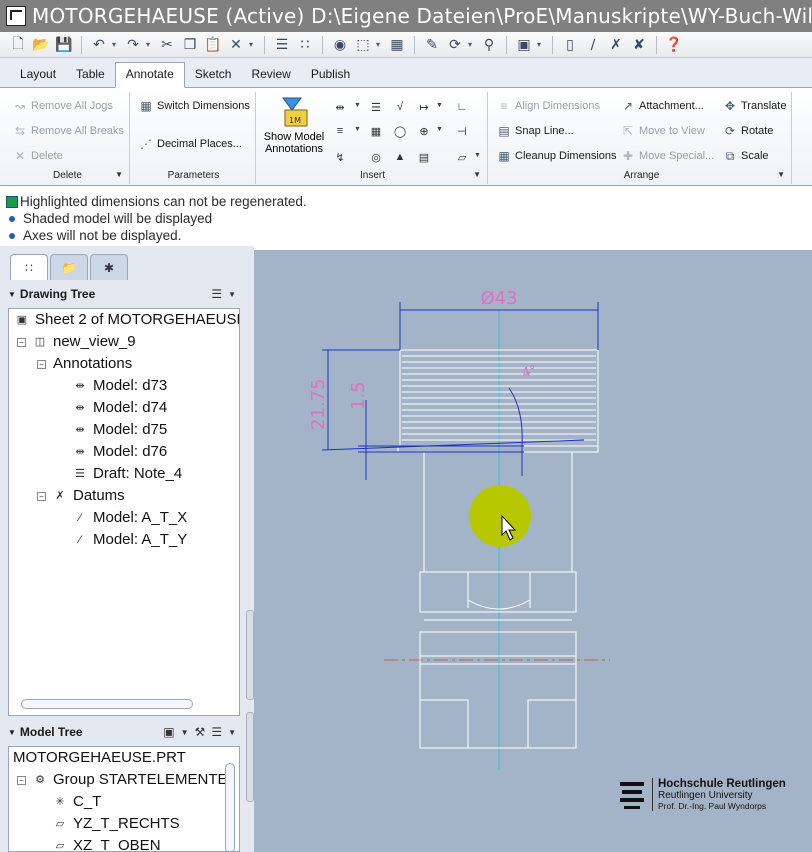 The width and height of the screenshot is (812, 852). What do you see at coordinates (340, 157) in the screenshot?
I see `jog-icon: ↯` at bounding box center [340, 157].